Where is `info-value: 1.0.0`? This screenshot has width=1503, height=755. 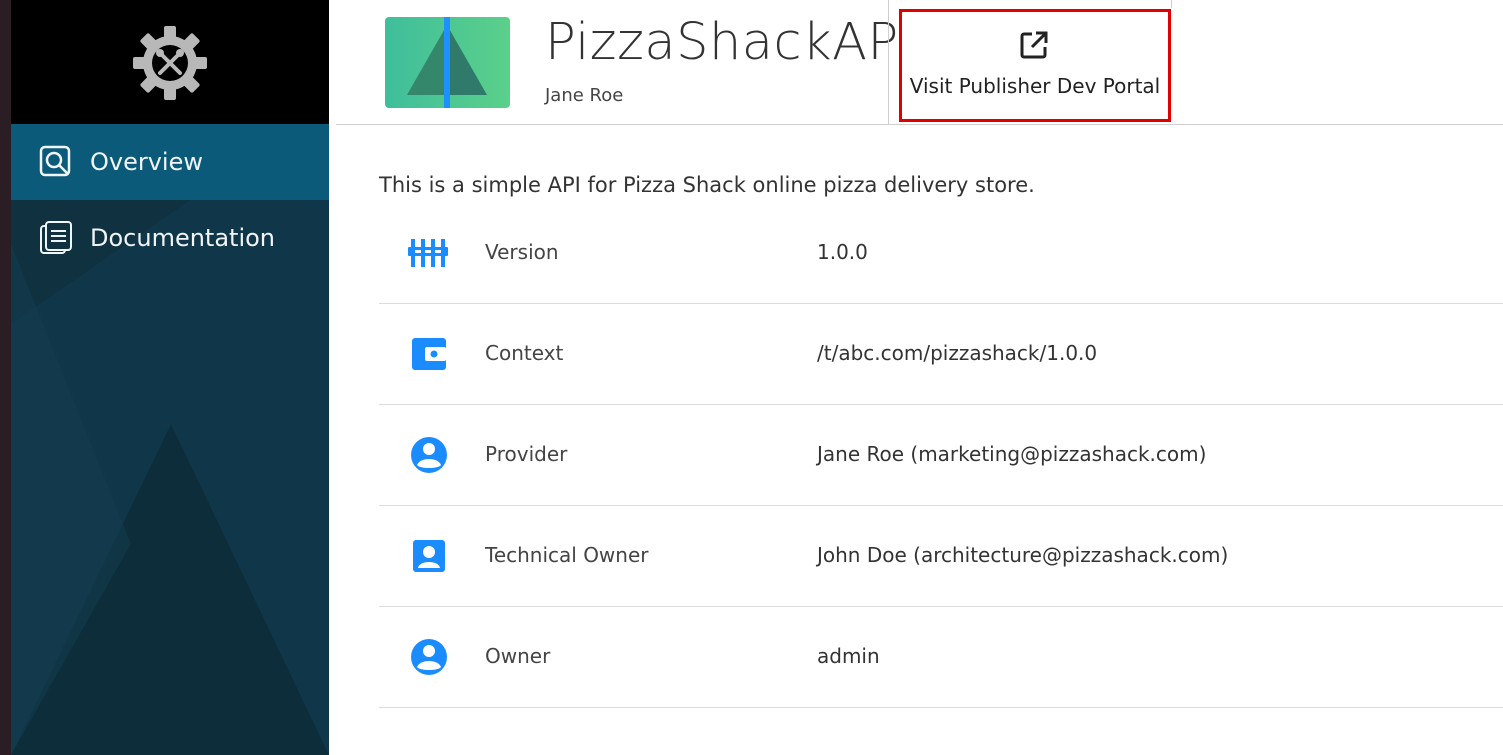 info-value: 1.0.0 is located at coordinates (842, 252).